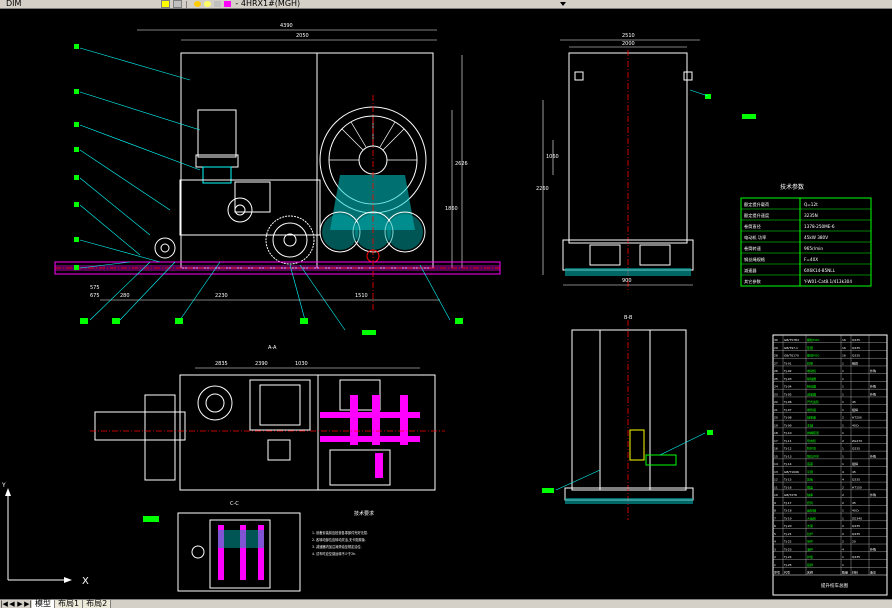 The width and height of the screenshot is (892, 608). I want to click on spec-param-name: 钢丝绳规格, so click(755, 259).